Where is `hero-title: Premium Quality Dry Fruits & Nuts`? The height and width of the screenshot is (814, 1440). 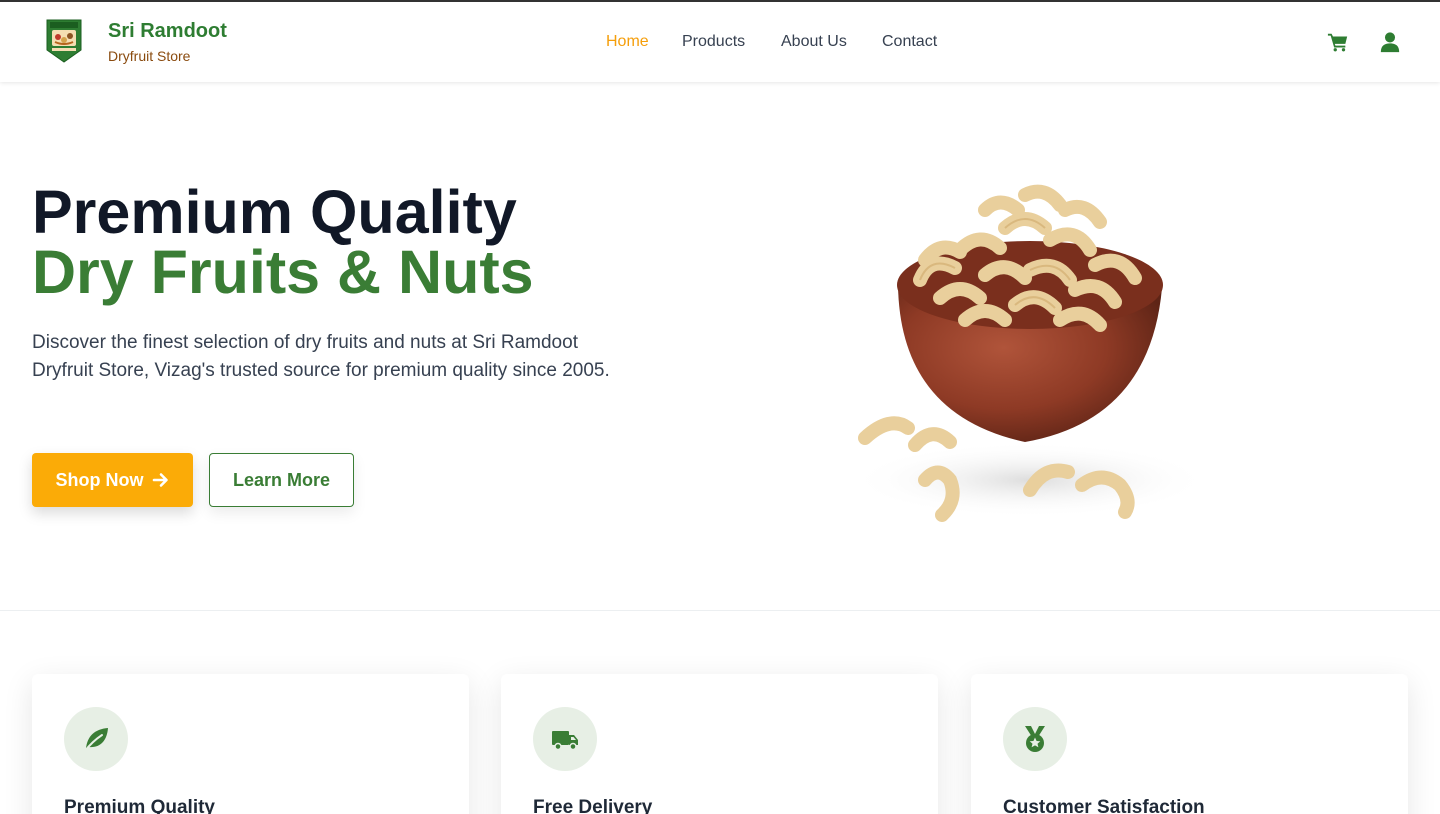
hero-title: Premium Quality Dry Fruits & Nuts is located at coordinates (283, 242).